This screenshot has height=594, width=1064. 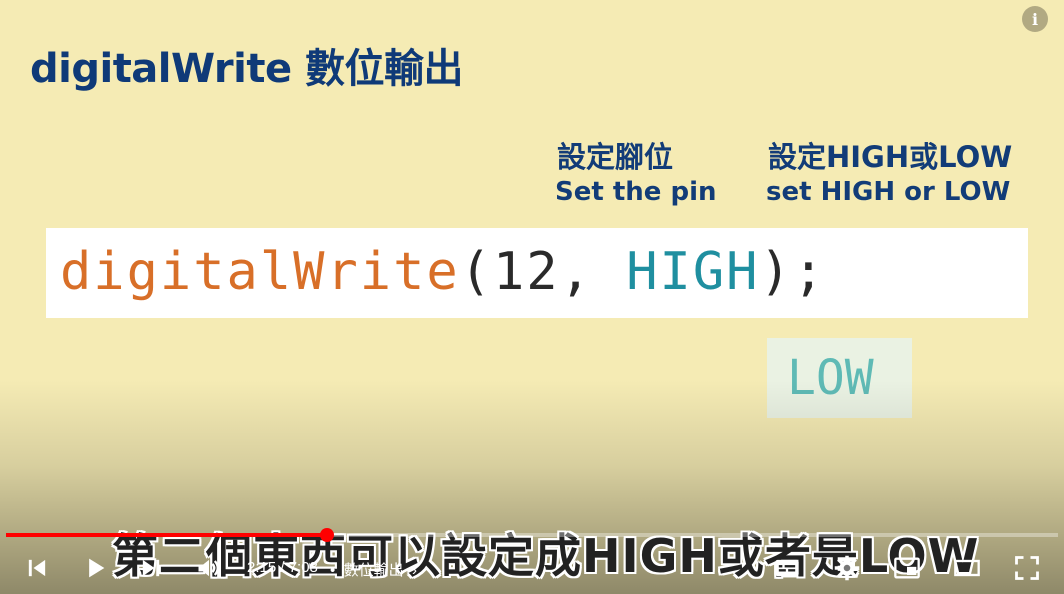 I want to click on code-line: digitalWrite(12, HIGH);, so click(x=443, y=272).